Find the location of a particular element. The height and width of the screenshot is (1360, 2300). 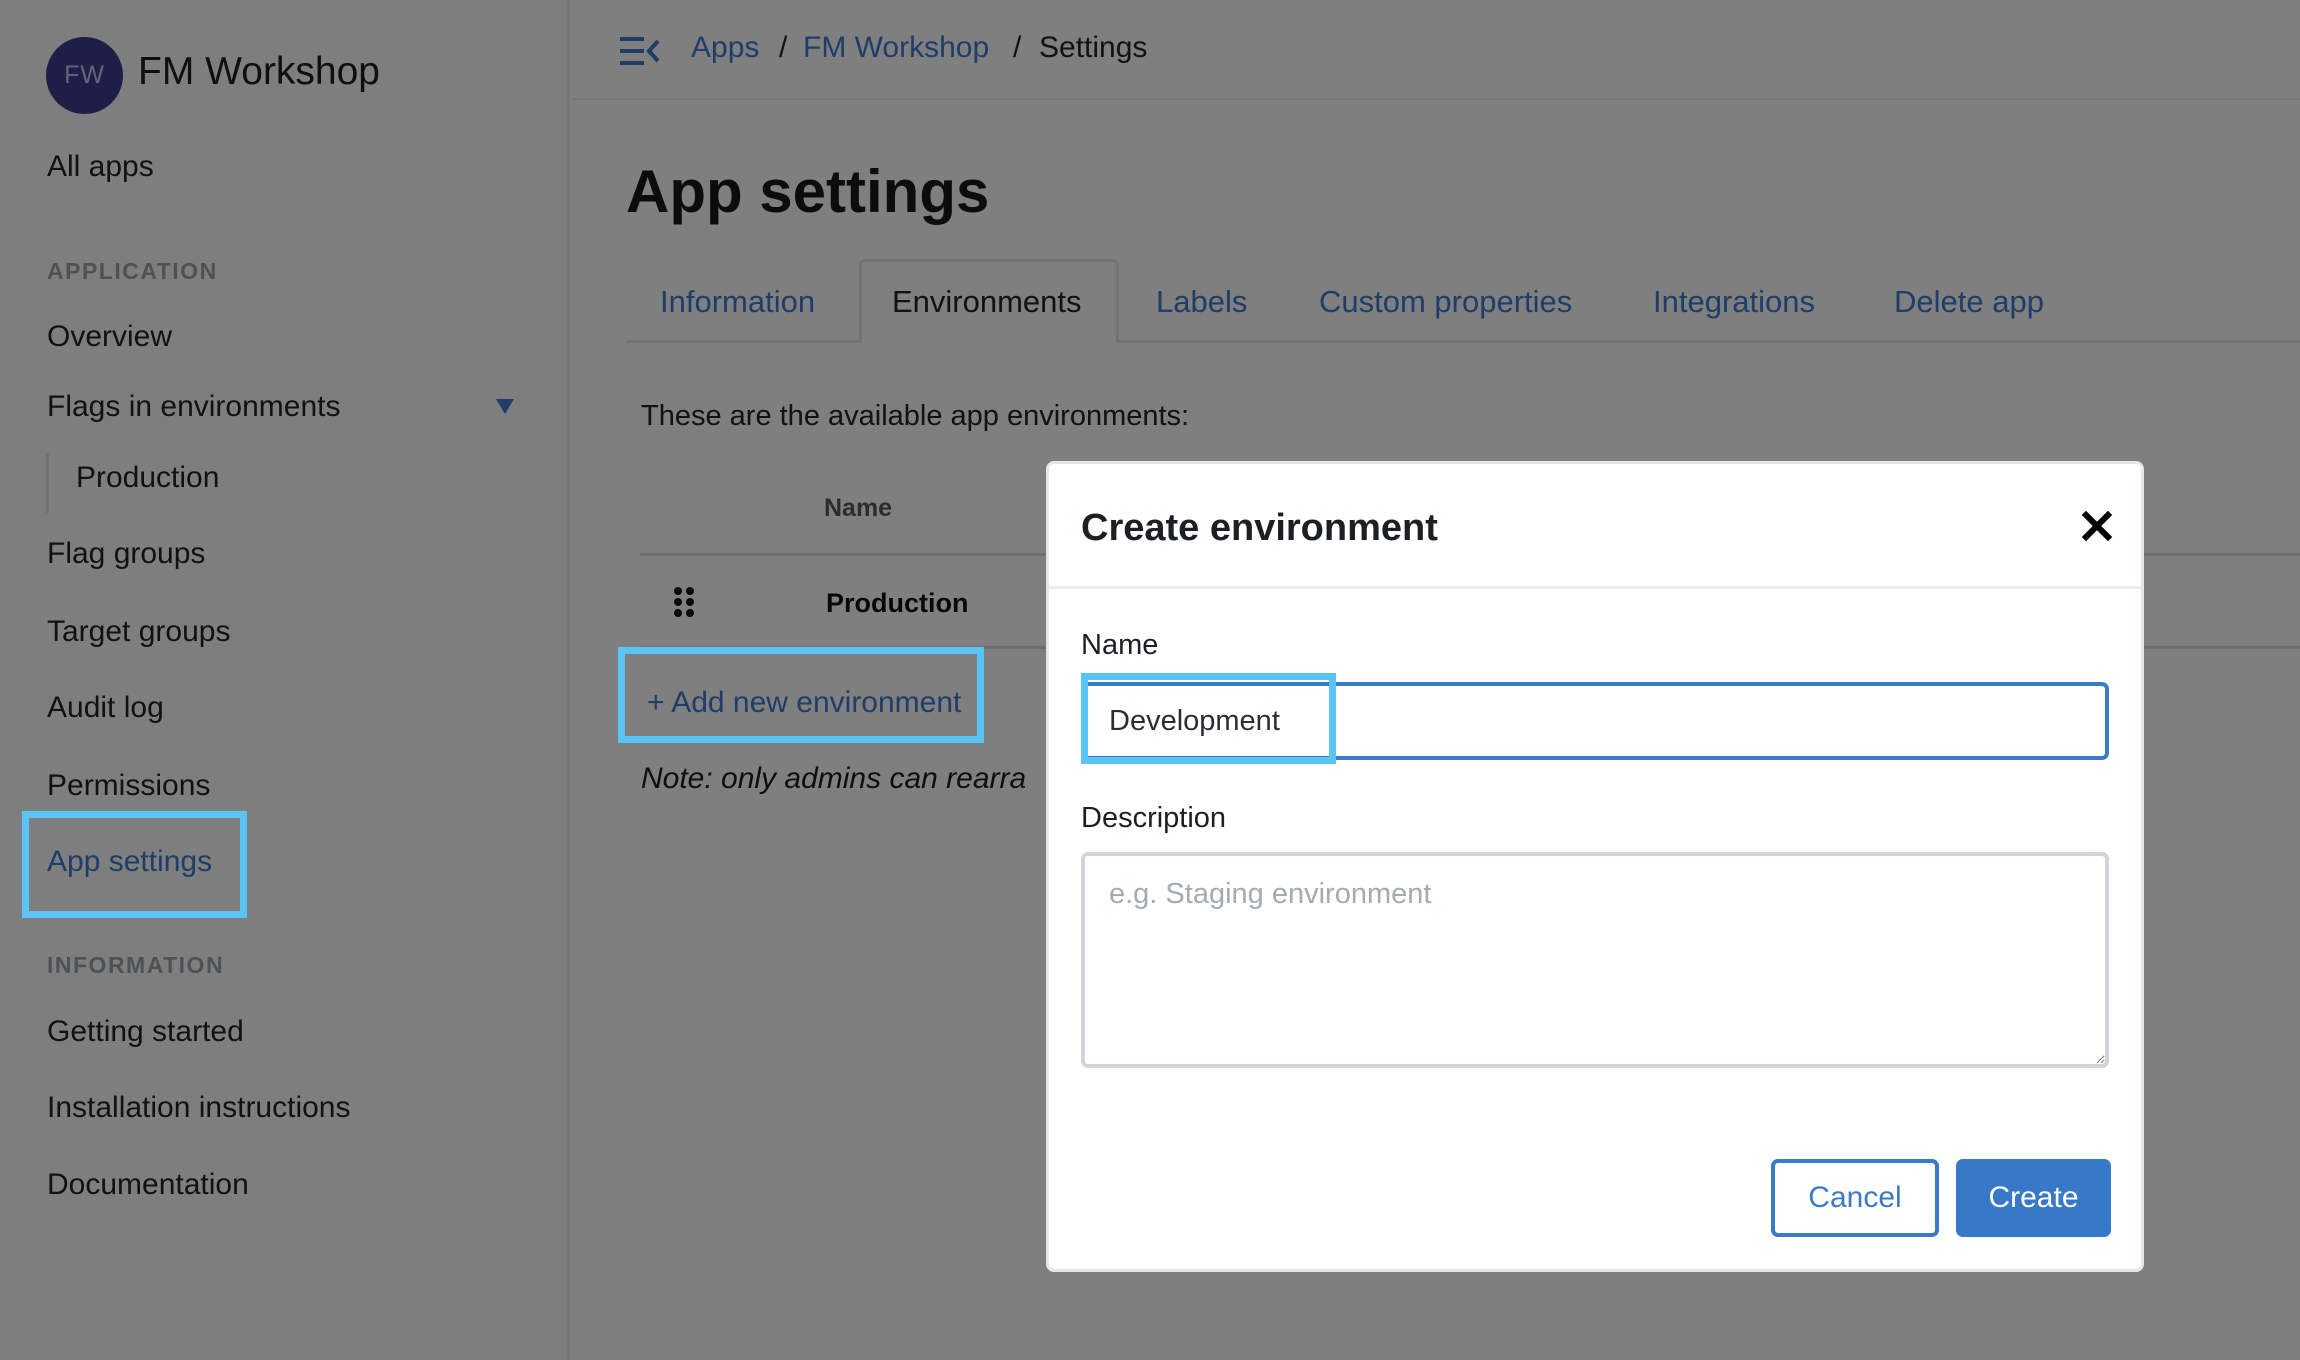

modal-header: Create environment is located at coordinates (1595, 526).